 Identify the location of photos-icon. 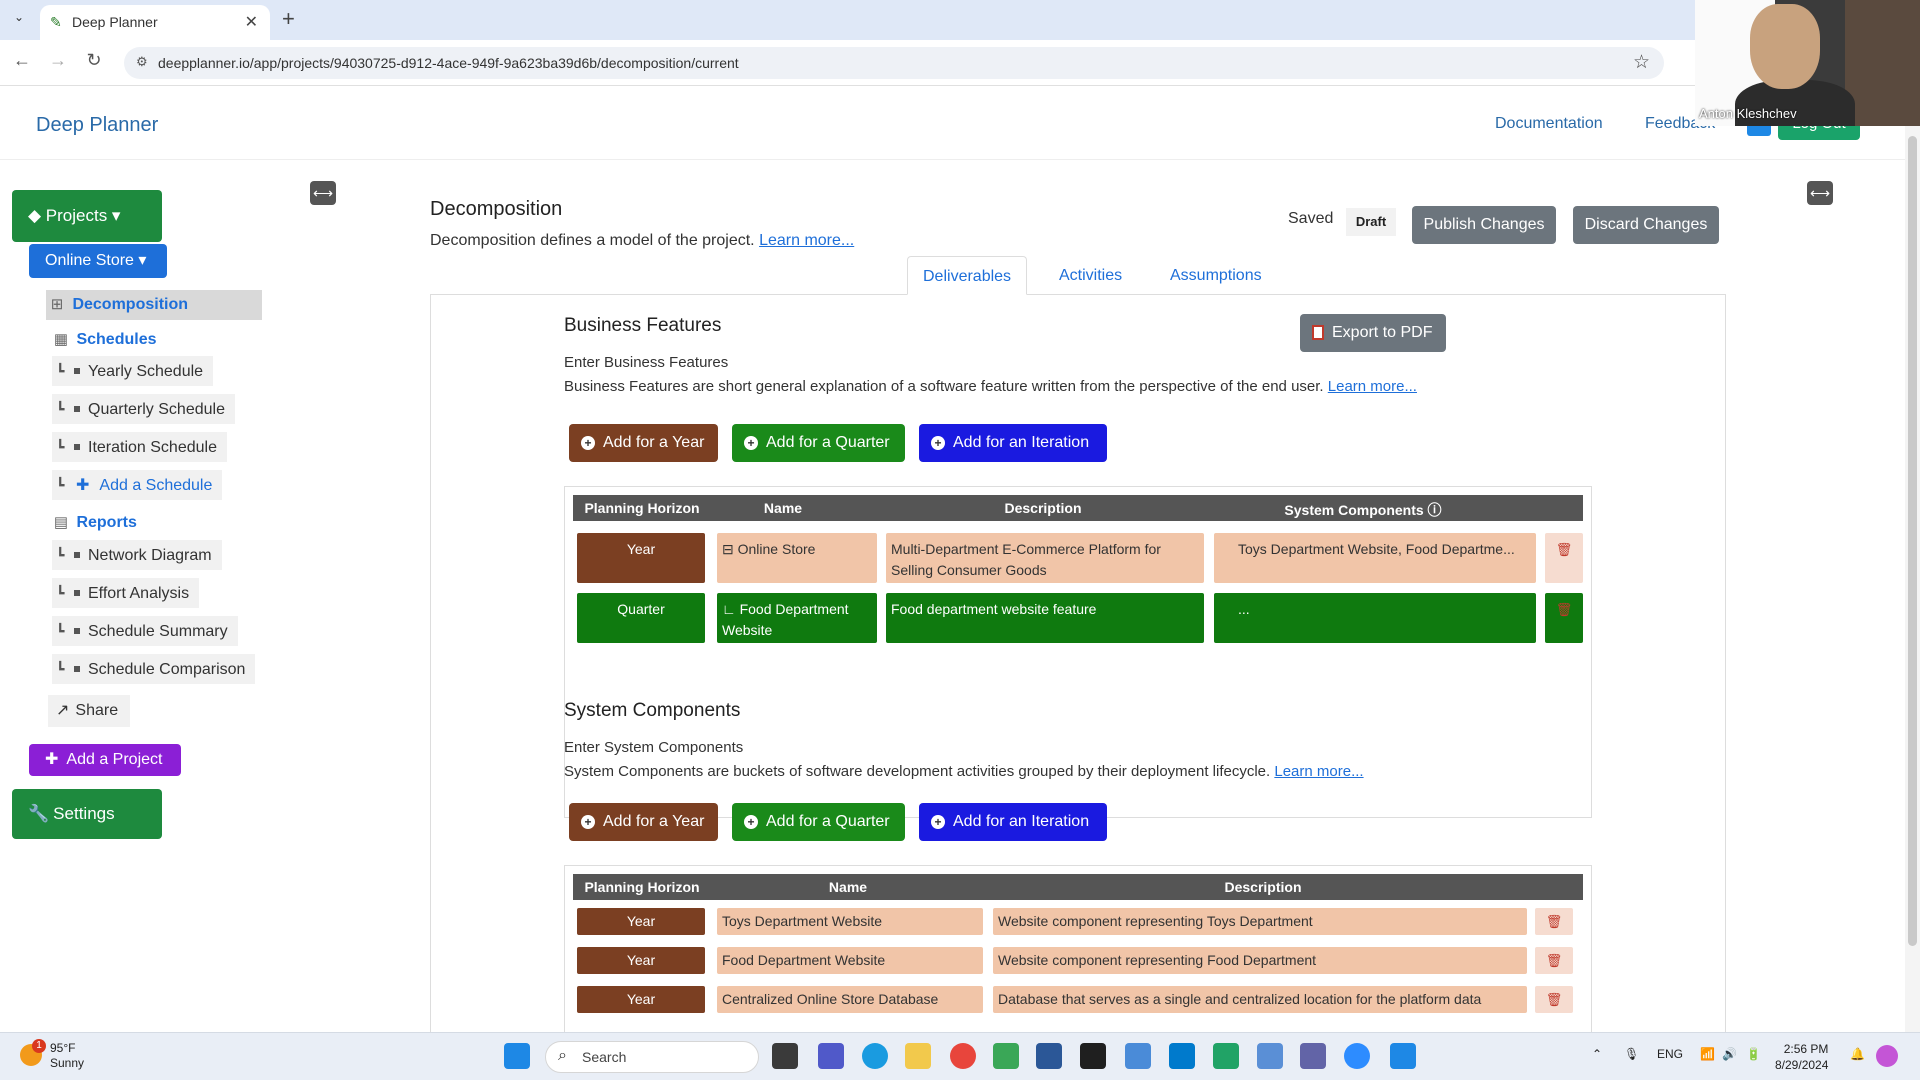
(1403, 1056).